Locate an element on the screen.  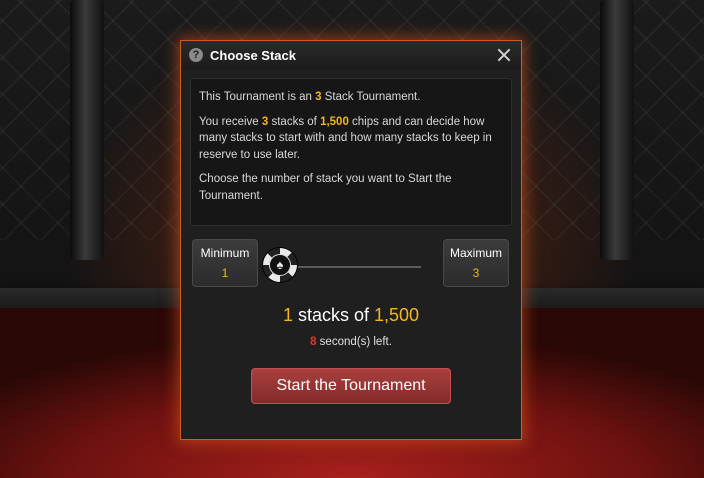
summary-text: stacks of is located at coordinates (333, 315).